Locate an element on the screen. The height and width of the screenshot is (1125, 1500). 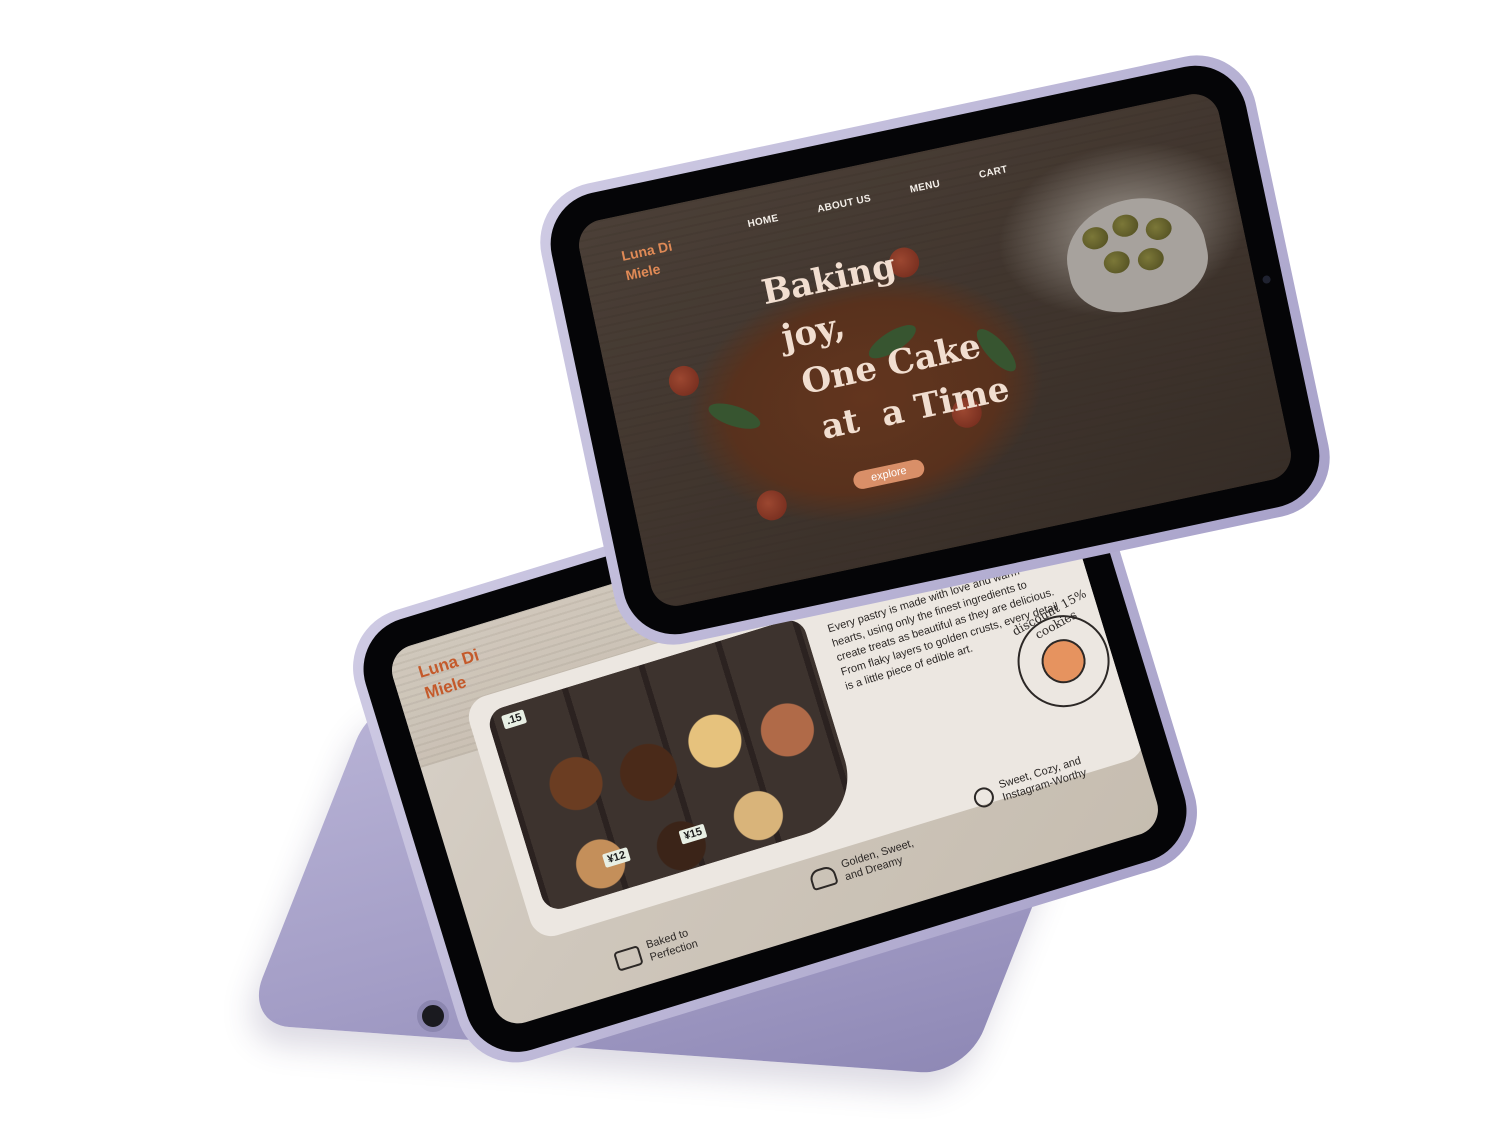
feature-baked: Baked to Perfection is located at coordinates (670, 945).